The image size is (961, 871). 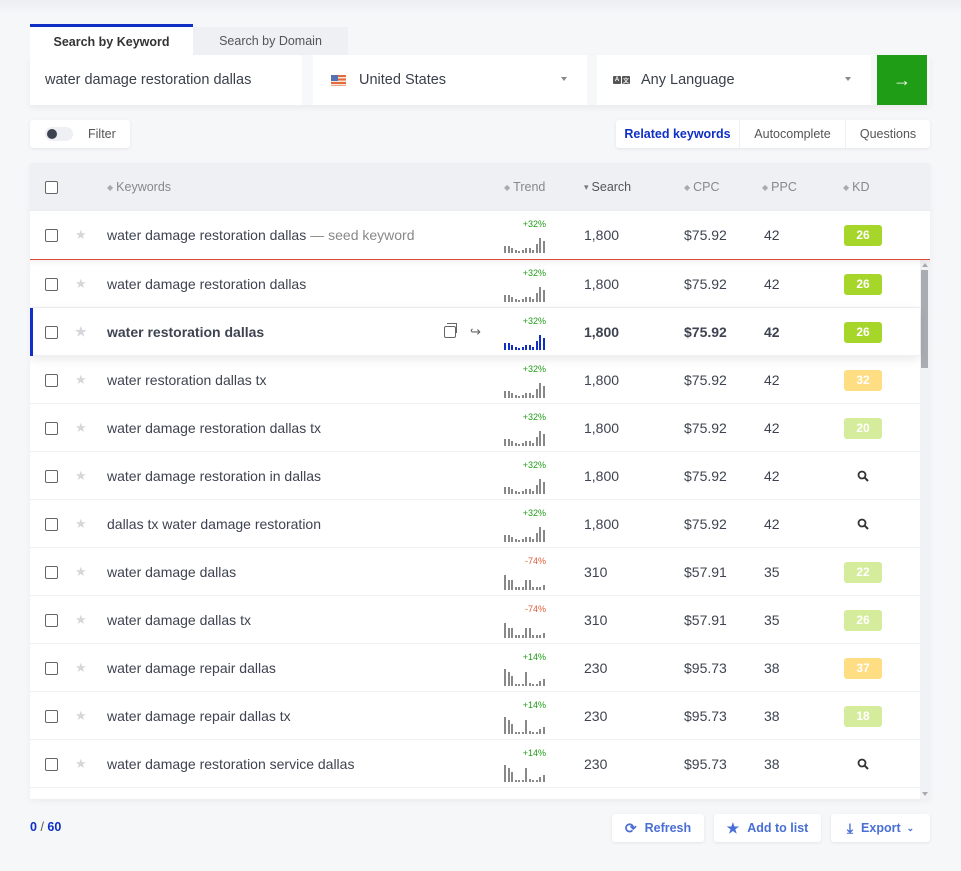 I want to click on keyword-input, so click(x=166, y=80).